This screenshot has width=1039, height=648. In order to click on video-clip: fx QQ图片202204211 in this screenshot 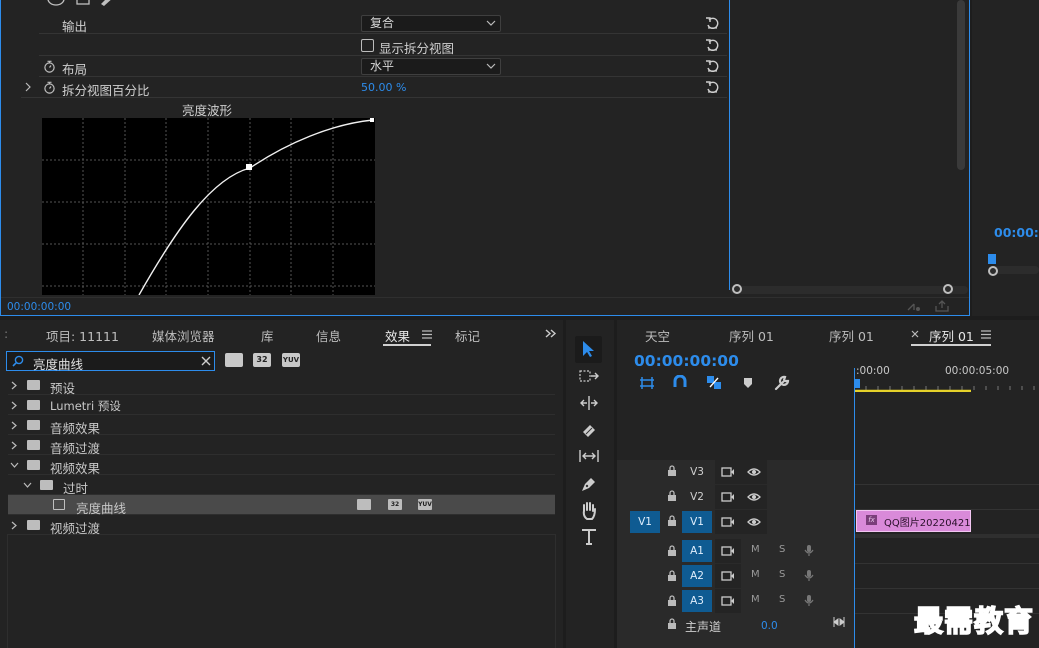, I will do `click(913, 521)`.